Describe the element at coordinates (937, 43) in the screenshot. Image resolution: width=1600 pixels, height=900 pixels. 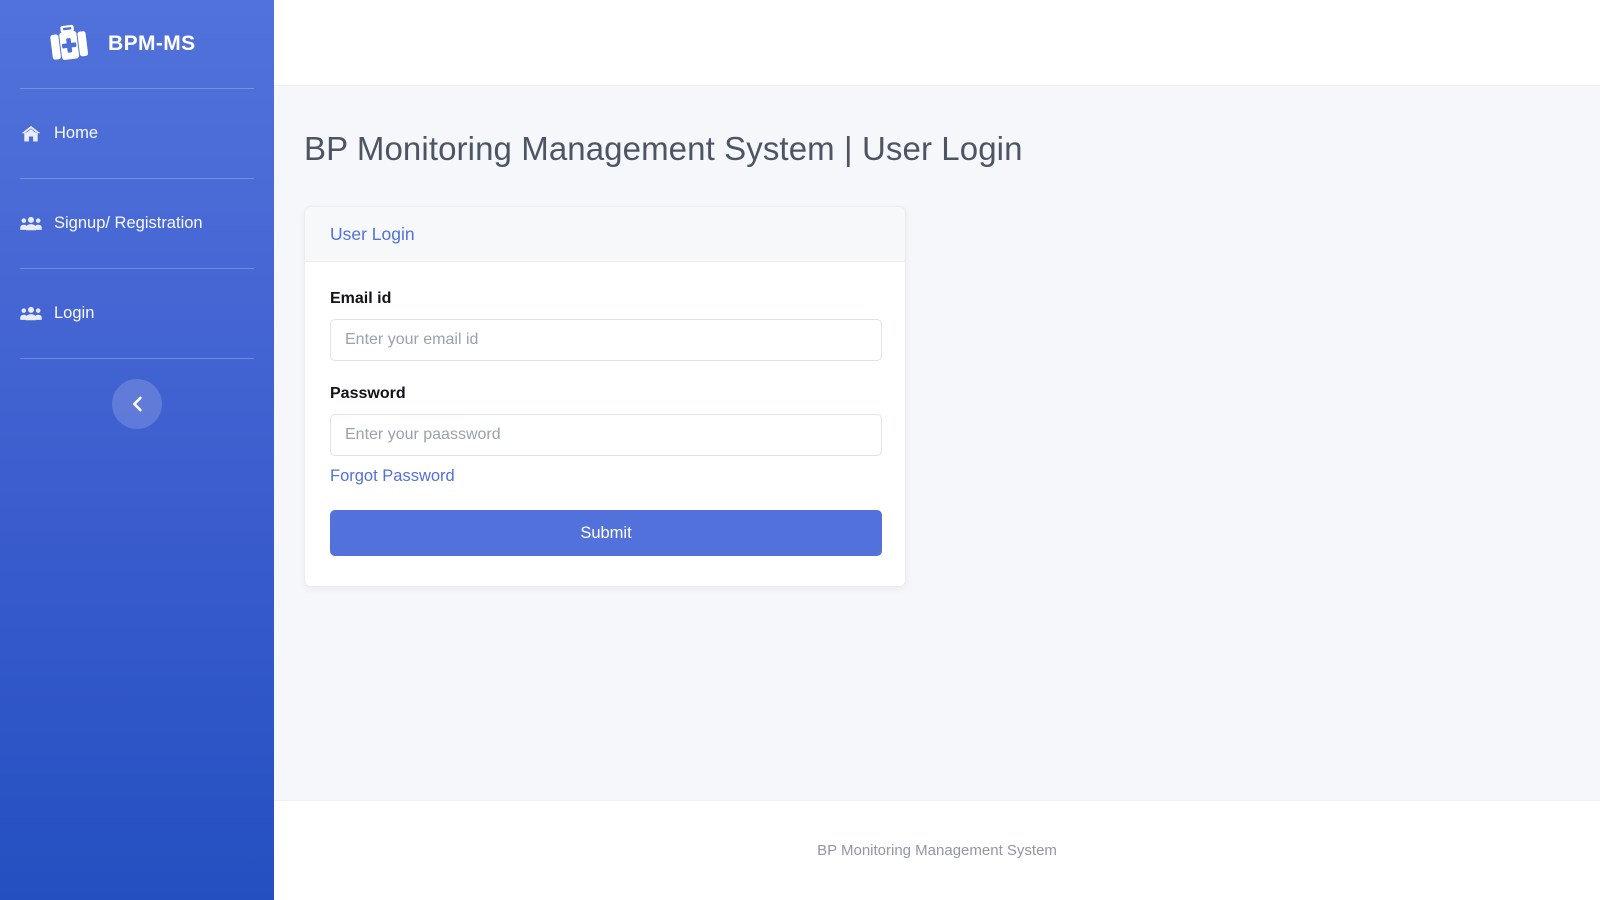
I see `top-header-bar` at that location.